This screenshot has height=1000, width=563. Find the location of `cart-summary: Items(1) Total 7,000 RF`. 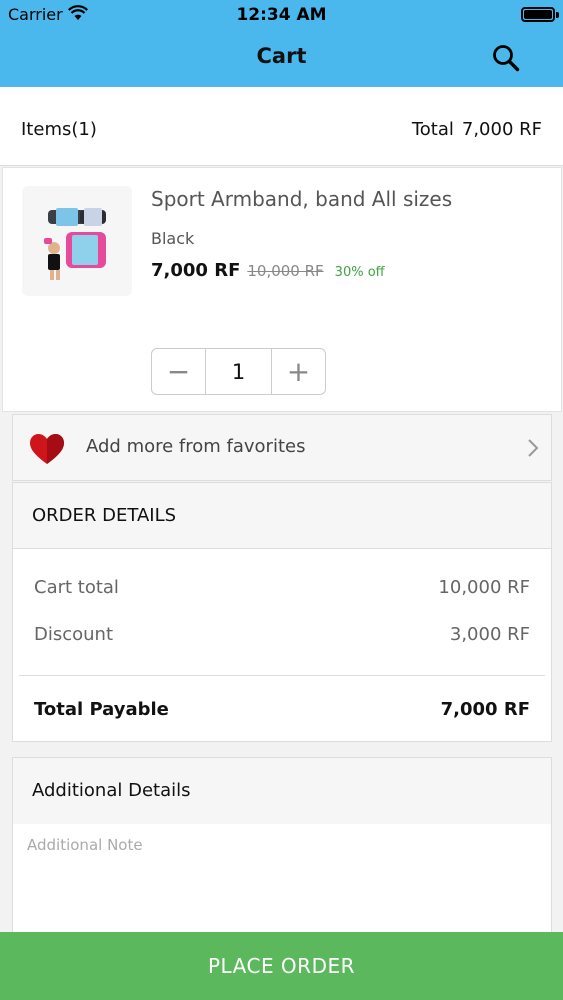

cart-summary: Items(1) Total 7,000 RF is located at coordinates (281, 126).